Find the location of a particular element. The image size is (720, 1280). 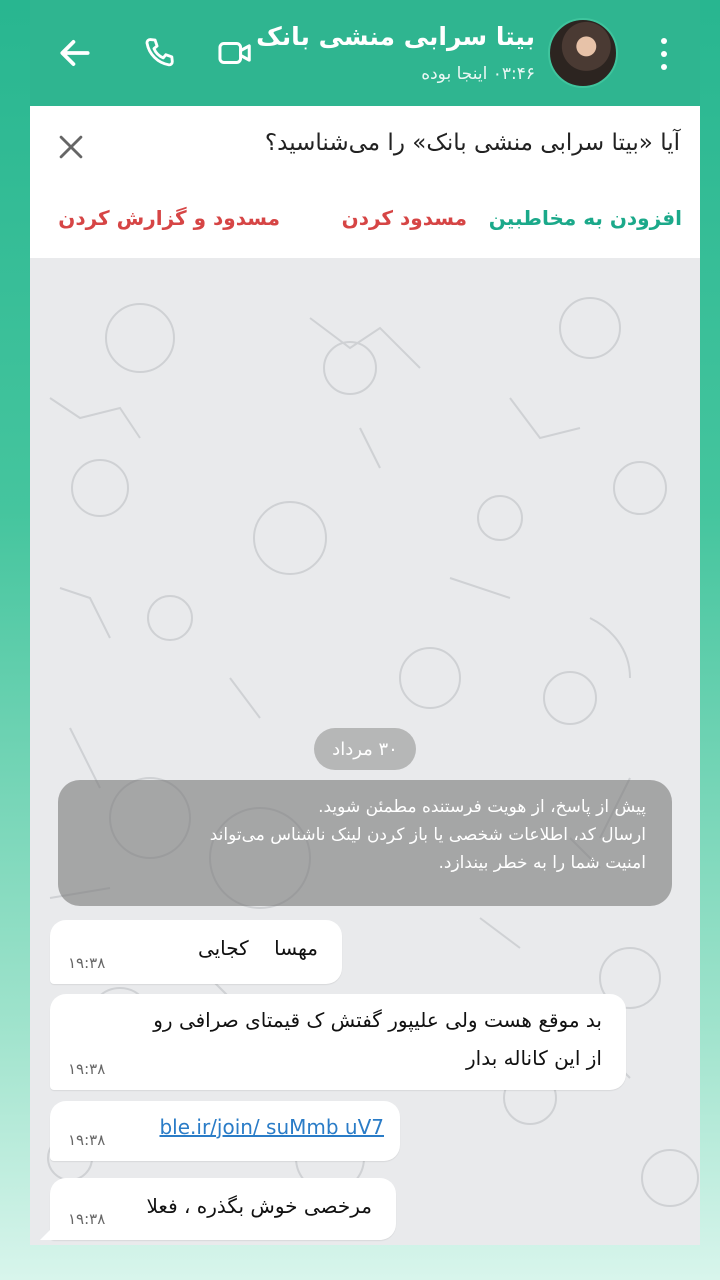

date-separator: ۳۰ مرداد is located at coordinates (365, 749).